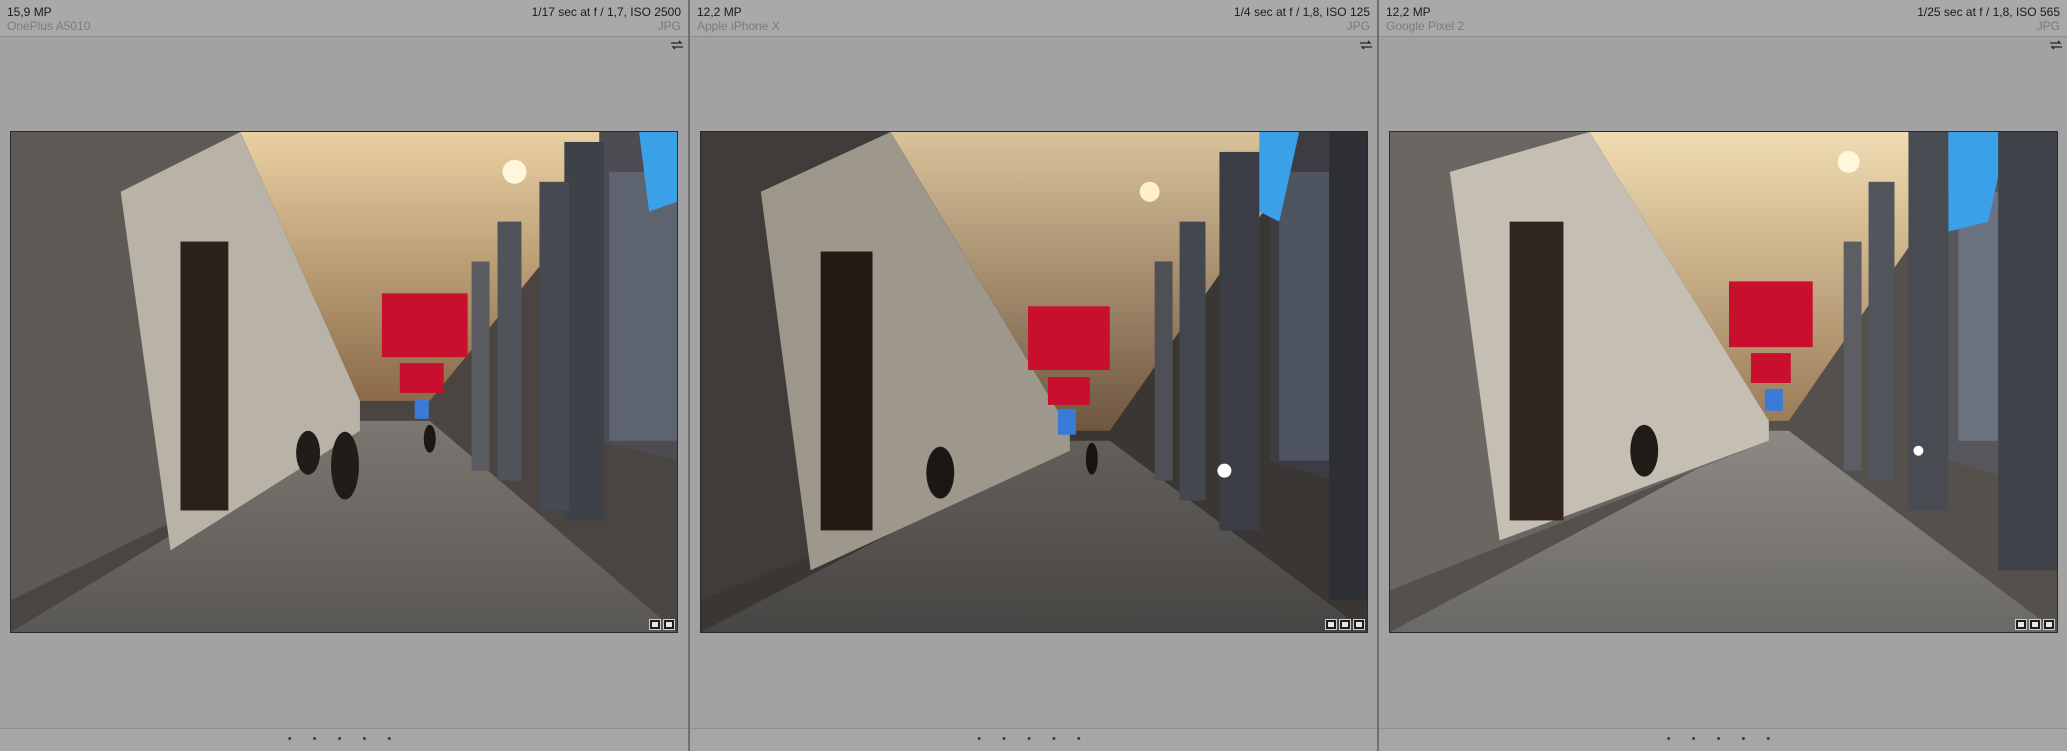 The width and height of the screenshot is (2067, 751). I want to click on exposure-label: 1/17 sec at f / 1,7, ISO 2500, so click(606, 12).